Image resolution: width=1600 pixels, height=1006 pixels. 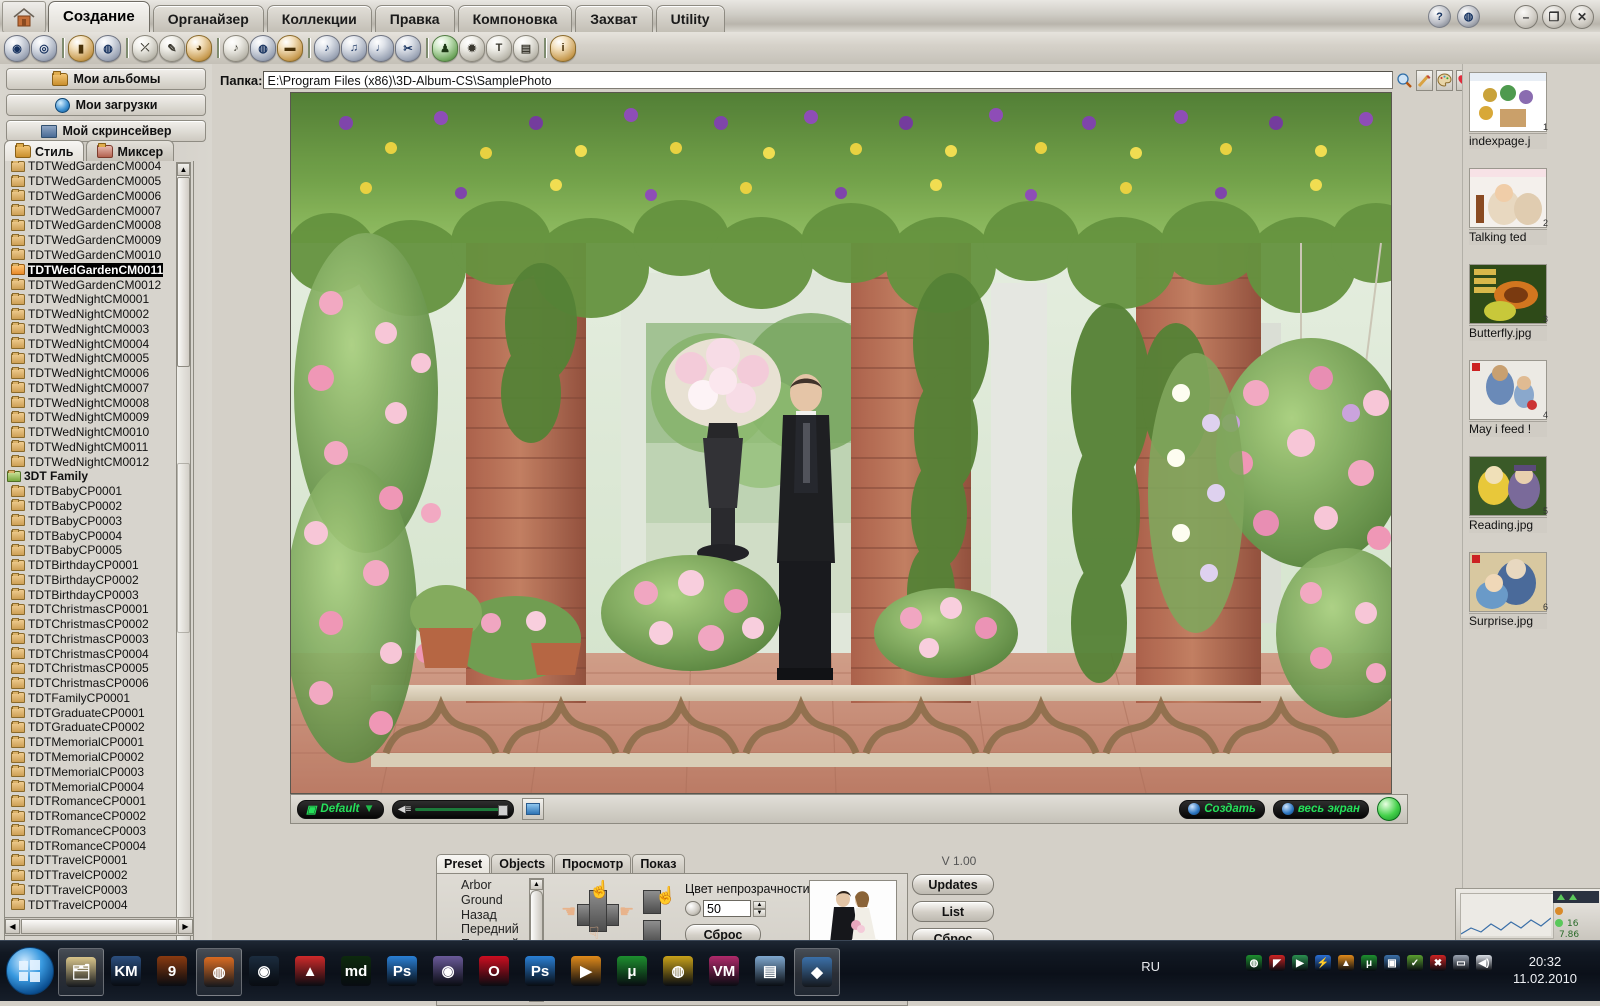 I want to click on taskbar-md-icon: md, so click(x=356, y=971).